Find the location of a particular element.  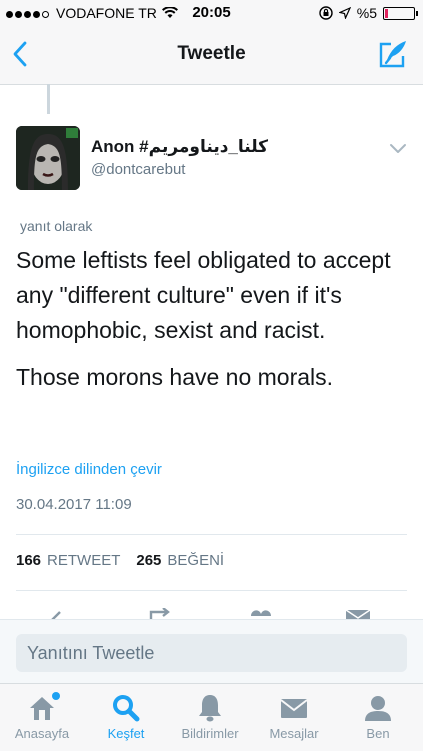

retweet-count: 166 is located at coordinates (28, 560).